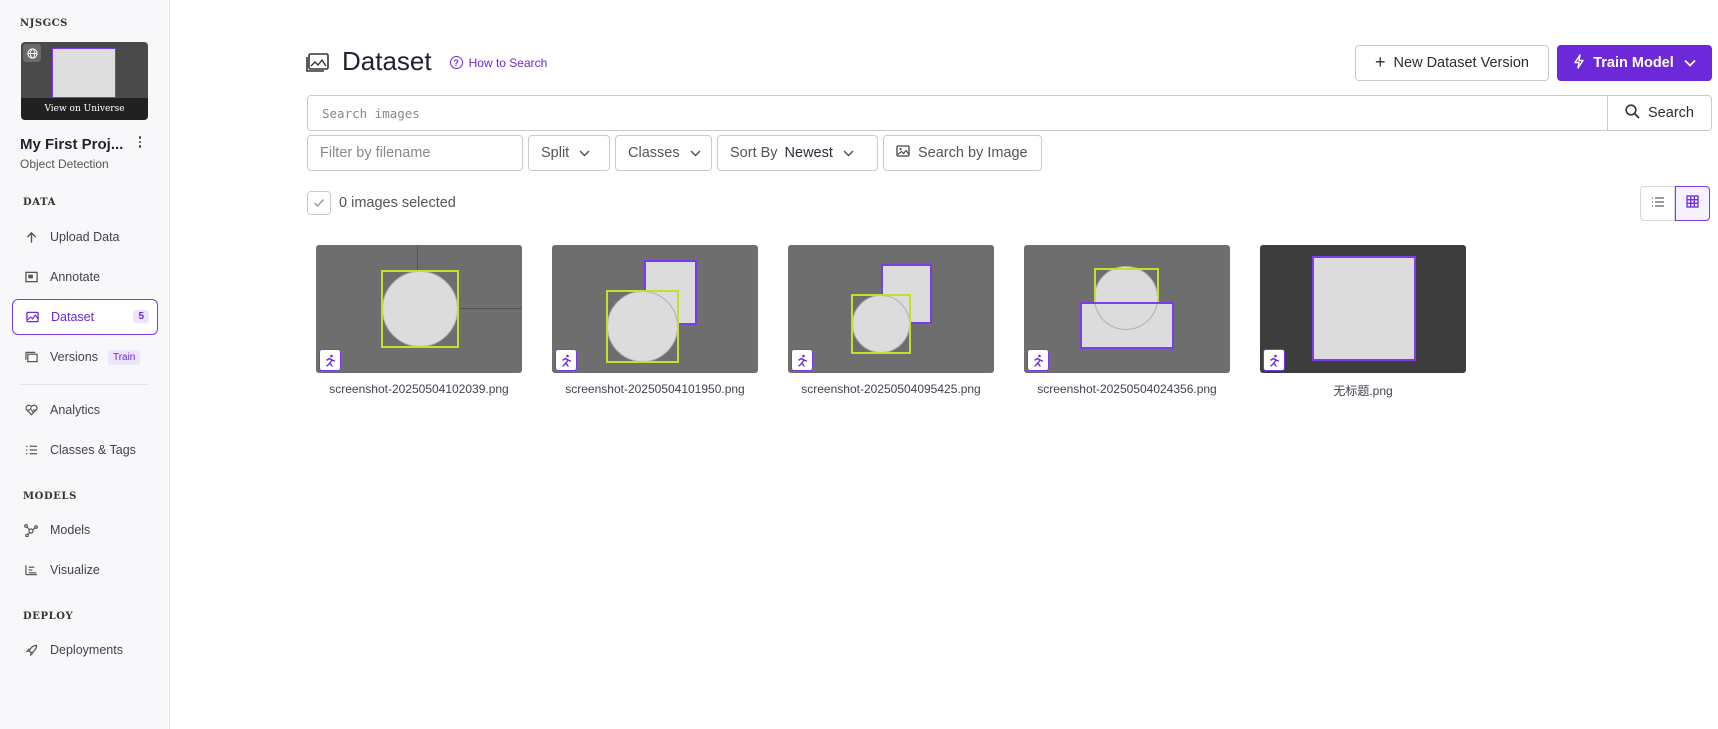 The image size is (1718, 729). I want to click on split-label: Split, so click(555, 153).